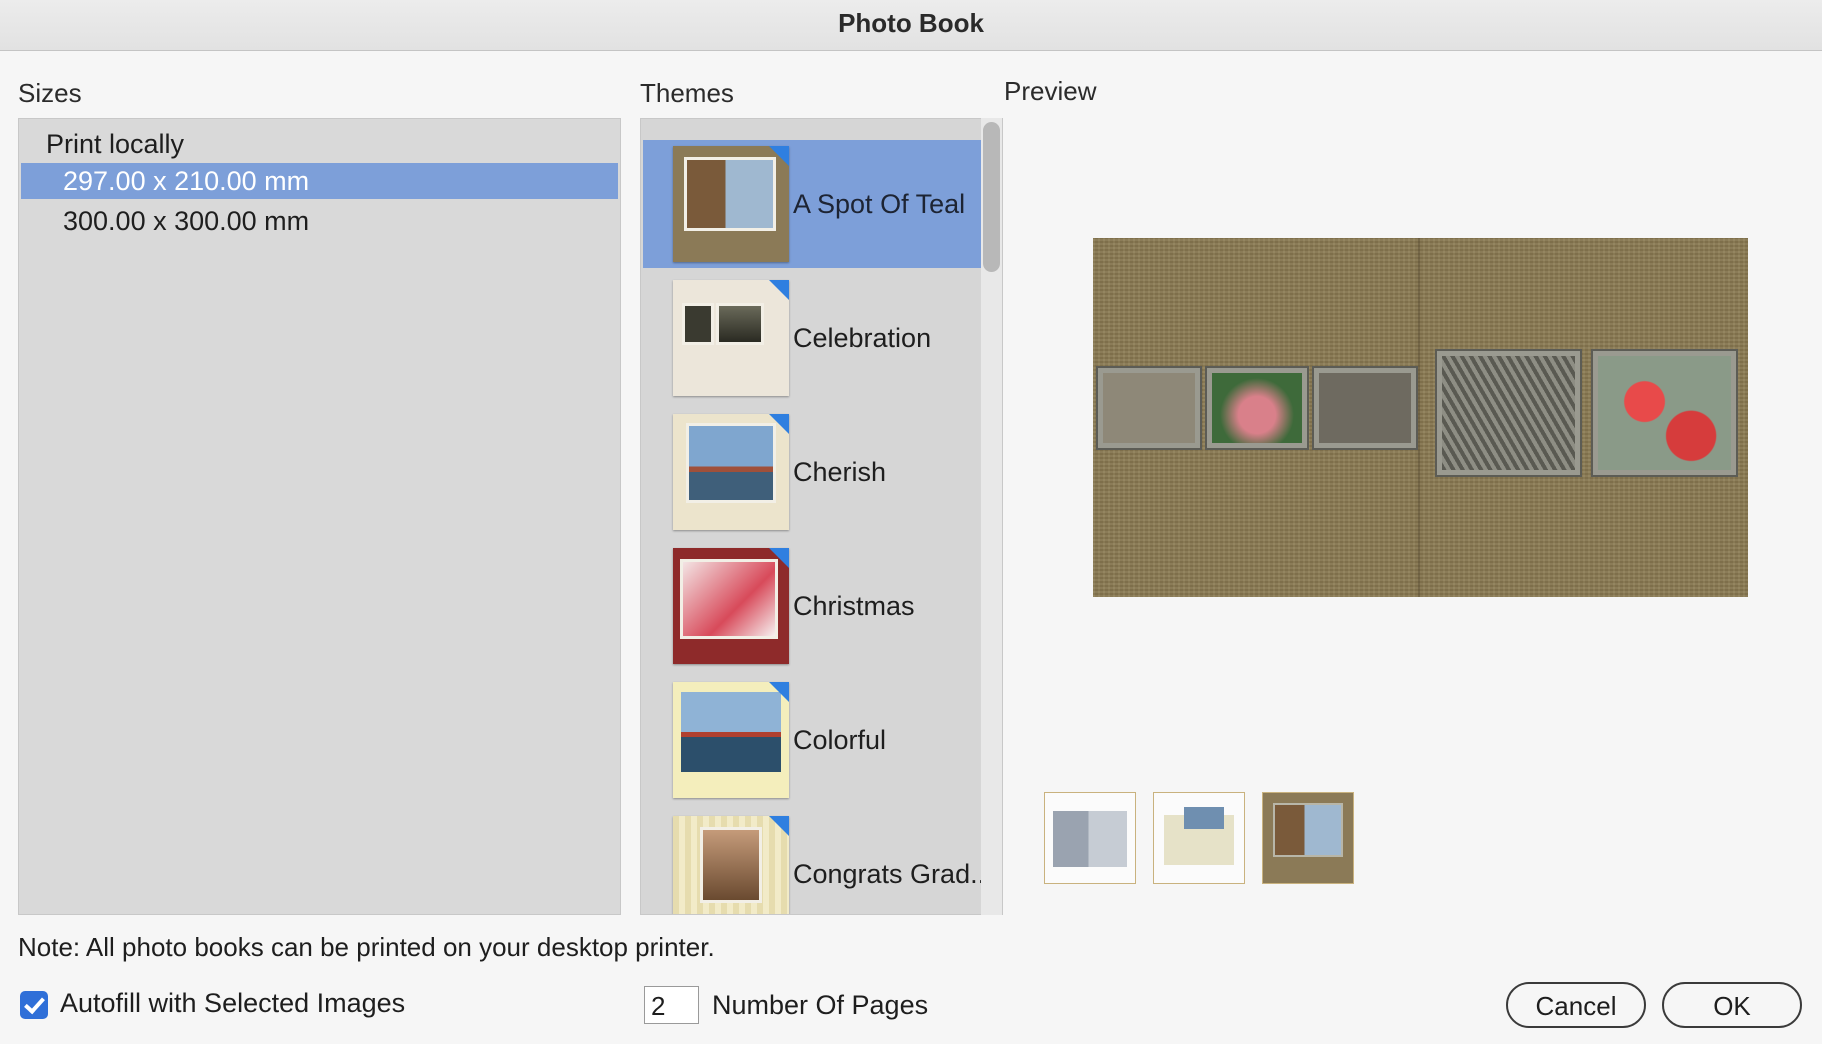  I want to click on theme-thumbnail-celebration, so click(731, 338).